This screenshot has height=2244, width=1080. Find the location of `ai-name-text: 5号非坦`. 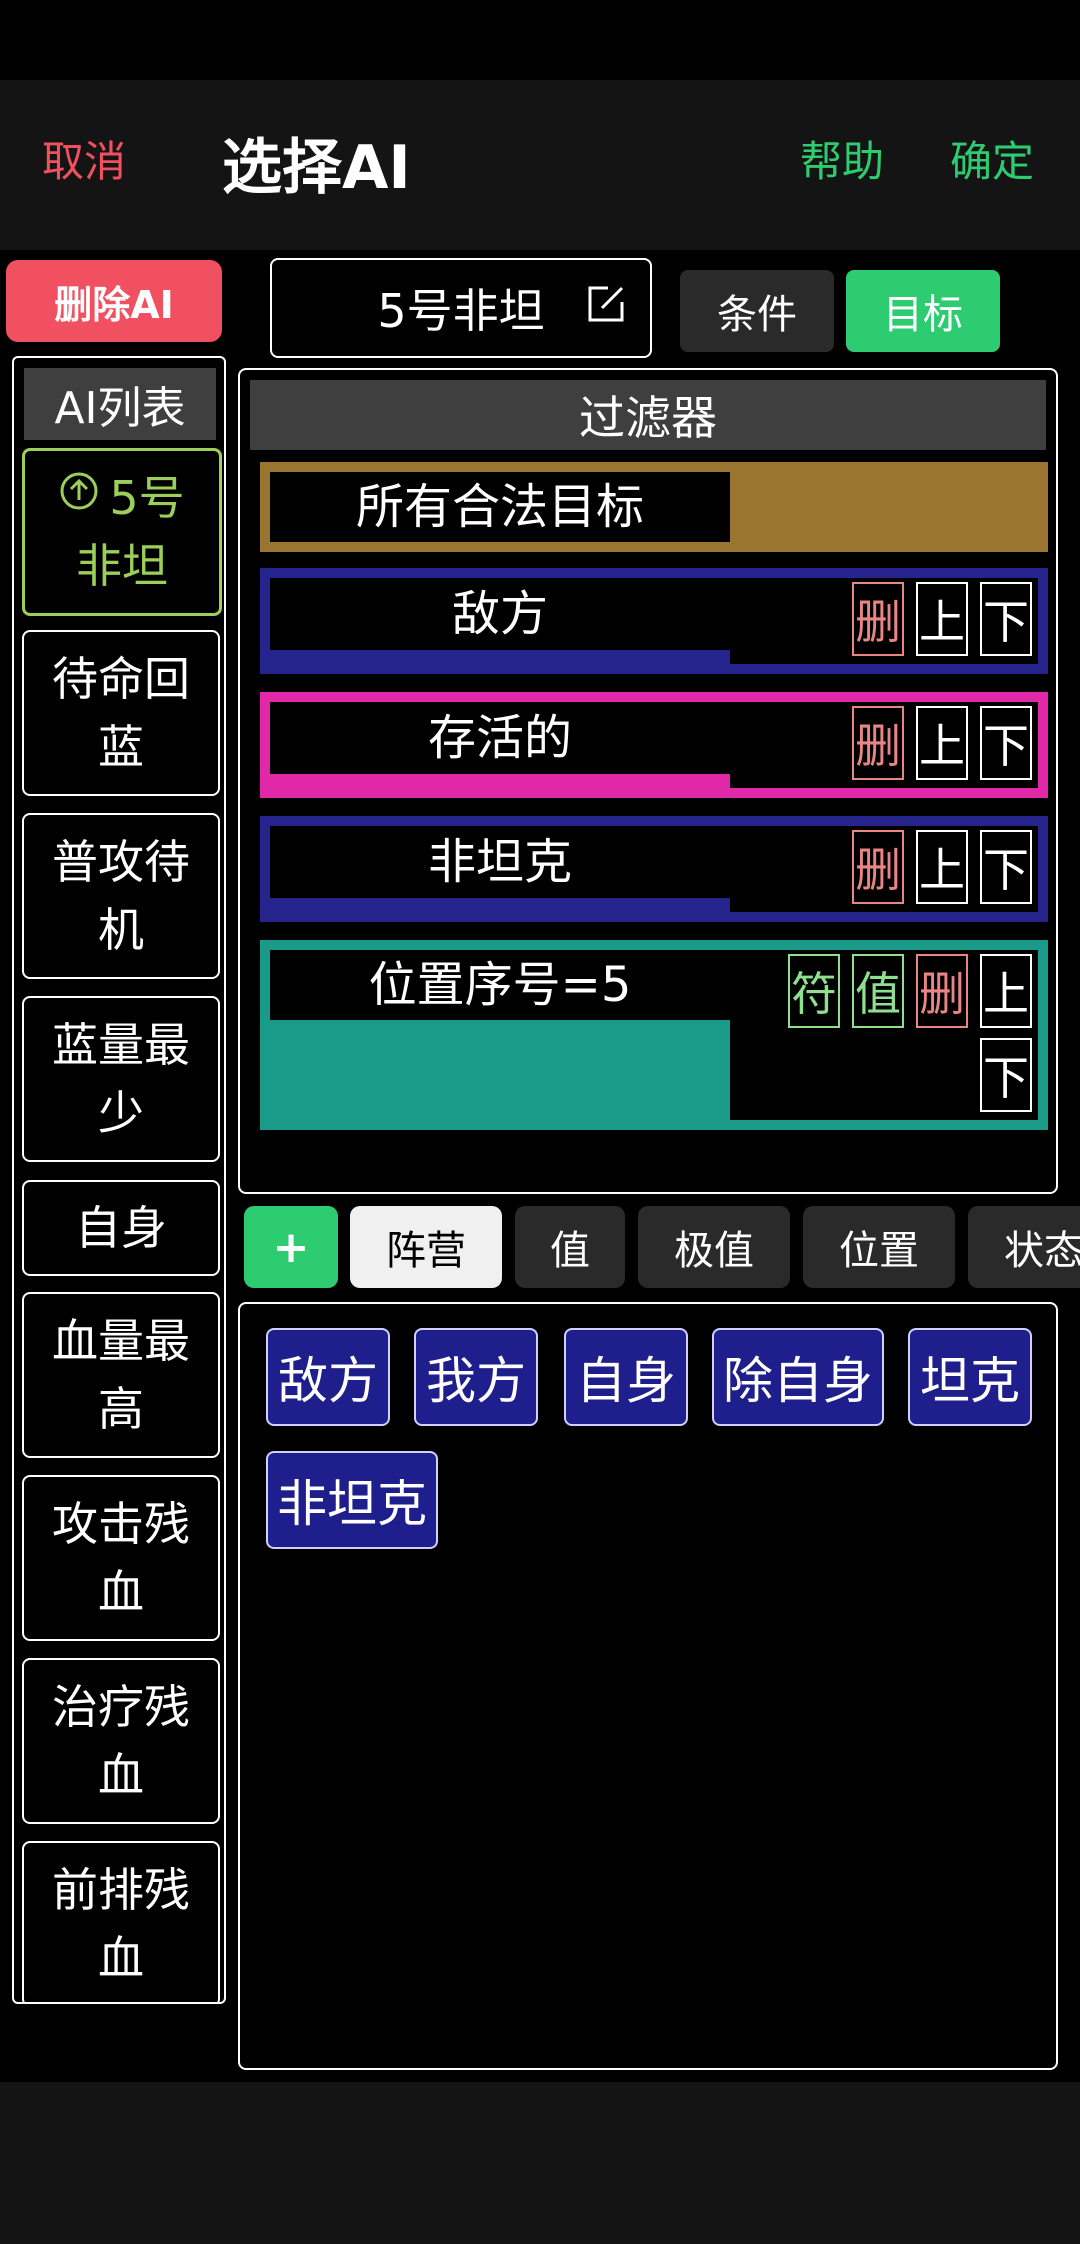

ai-name-text: 5号非坦 is located at coordinates (461, 311).